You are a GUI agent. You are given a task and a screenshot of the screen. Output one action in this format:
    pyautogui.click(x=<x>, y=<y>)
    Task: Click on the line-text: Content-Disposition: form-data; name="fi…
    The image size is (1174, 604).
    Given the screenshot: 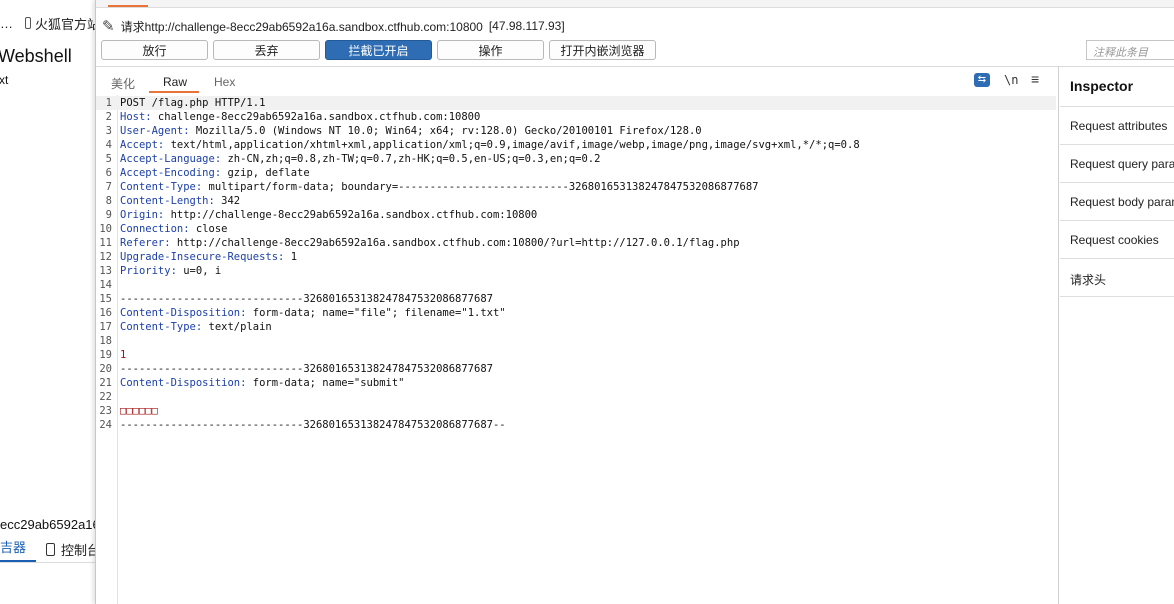 What is the action you would take?
    pyautogui.click(x=313, y=313)
    